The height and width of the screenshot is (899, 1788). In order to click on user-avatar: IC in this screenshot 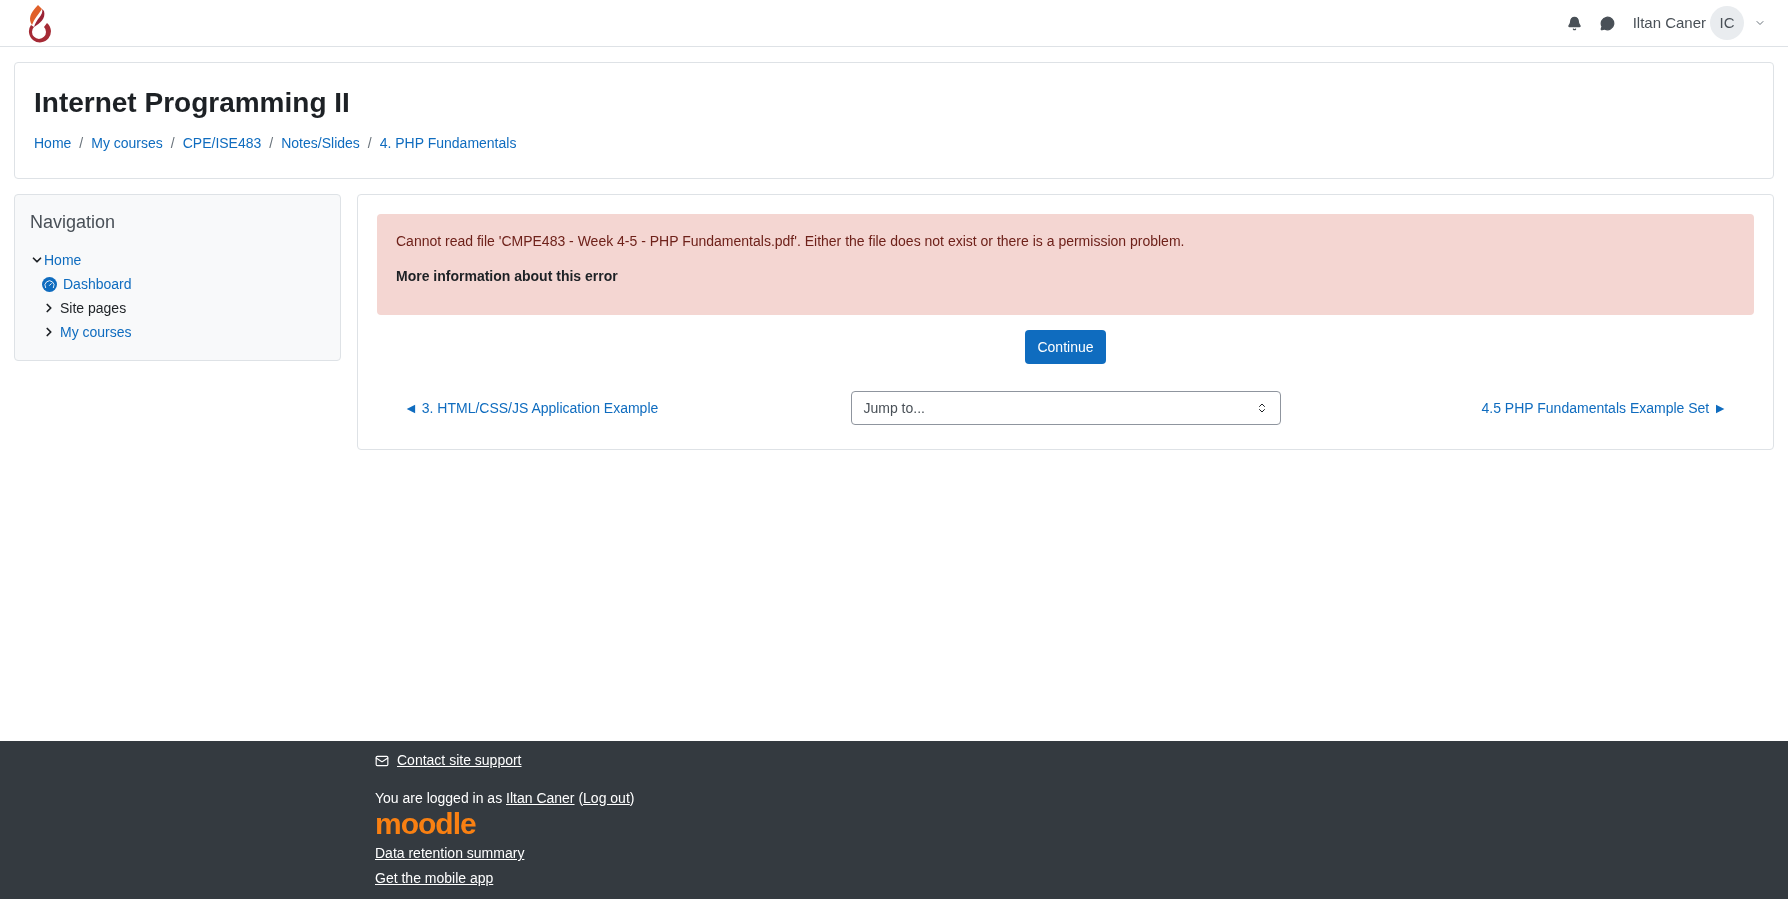, I will do `click(1727, 23)`.